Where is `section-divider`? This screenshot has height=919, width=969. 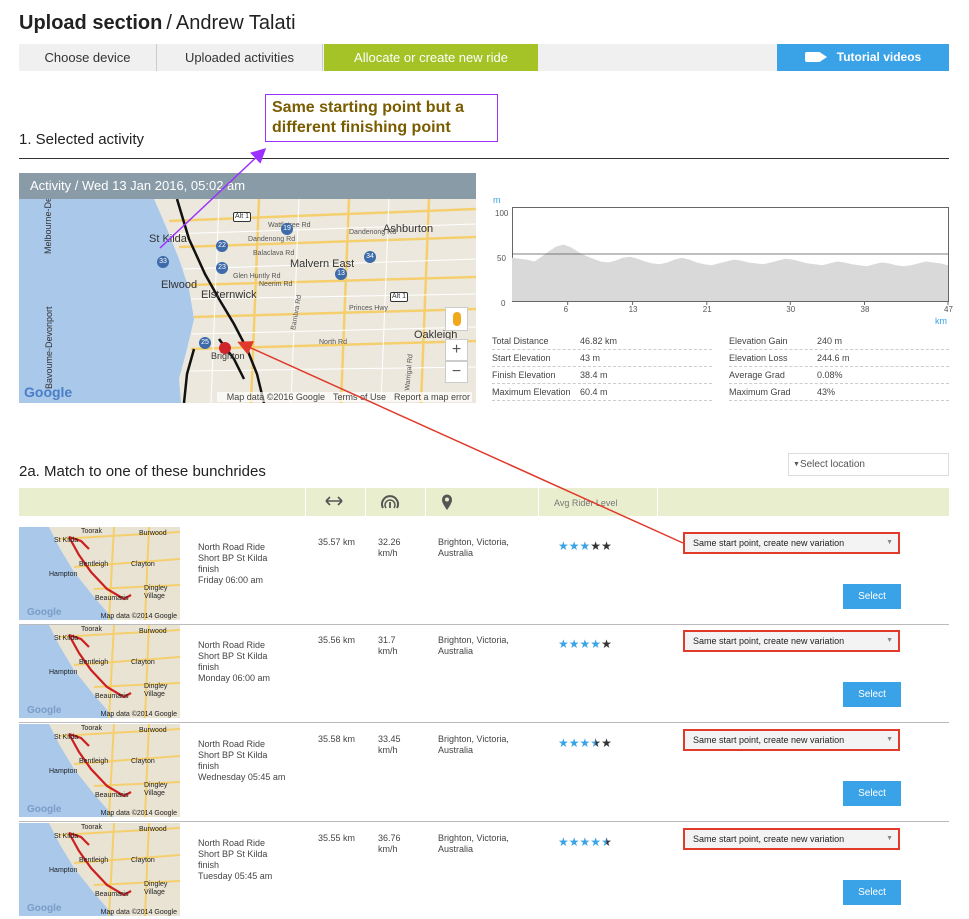 section-divider is located at coordinates (484, 158).